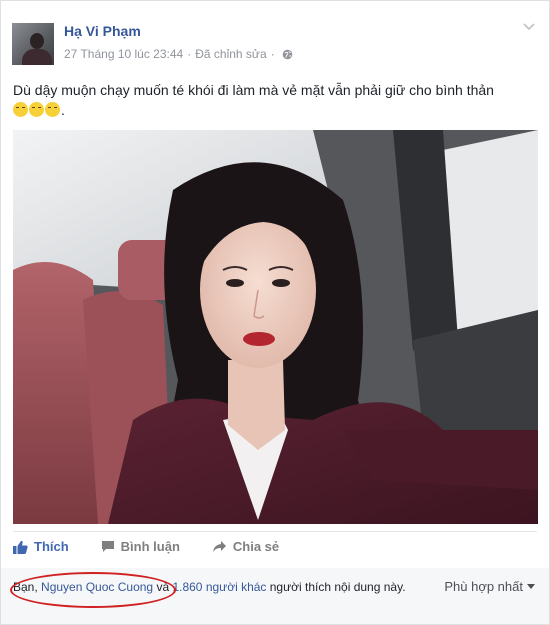  I want to click on caret-down-icon, so click(531, 586).